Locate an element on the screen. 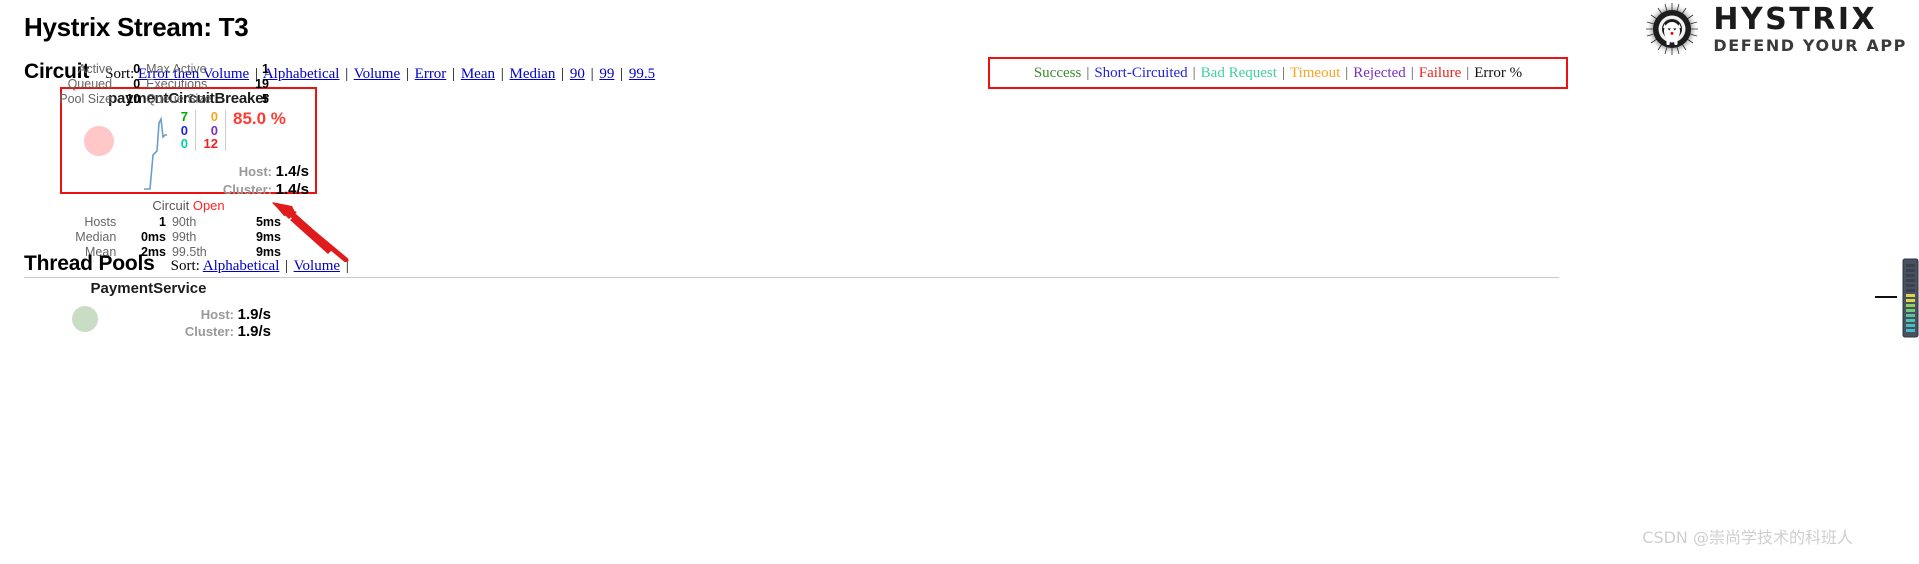 This screenshot has height=564, width=1919. circuit-host-label: Host: is located at coordinates (255, 171).